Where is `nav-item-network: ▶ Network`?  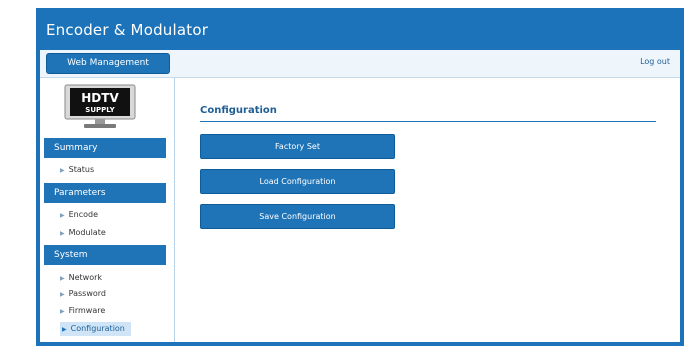
nav-item-network: ▶ Network is located at coordinates (81, 278).